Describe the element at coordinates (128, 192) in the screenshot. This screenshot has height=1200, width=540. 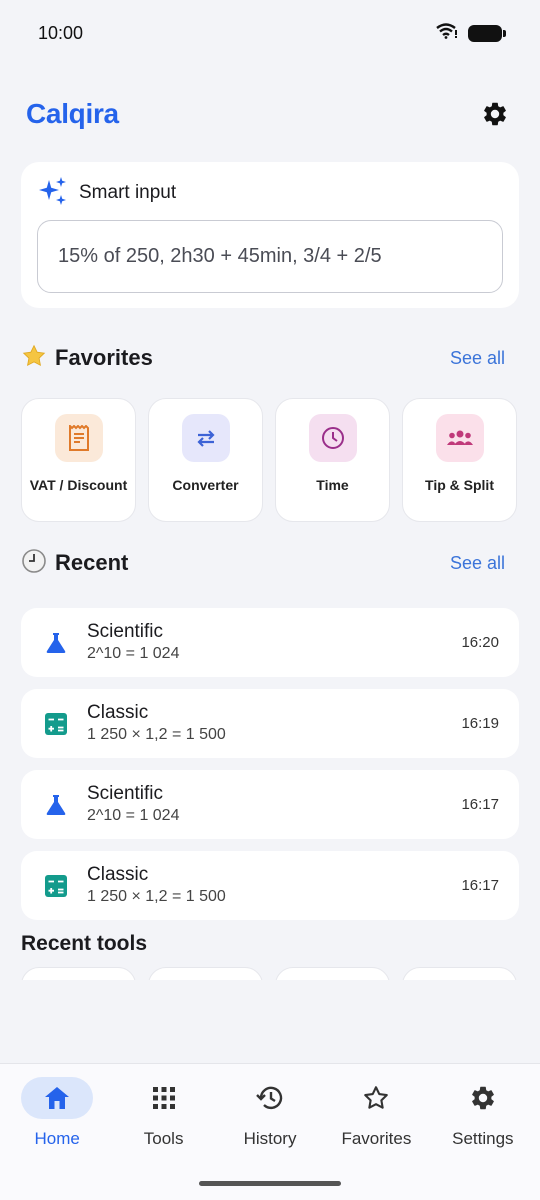
I see `smart-input-label: Smart input` at that location.